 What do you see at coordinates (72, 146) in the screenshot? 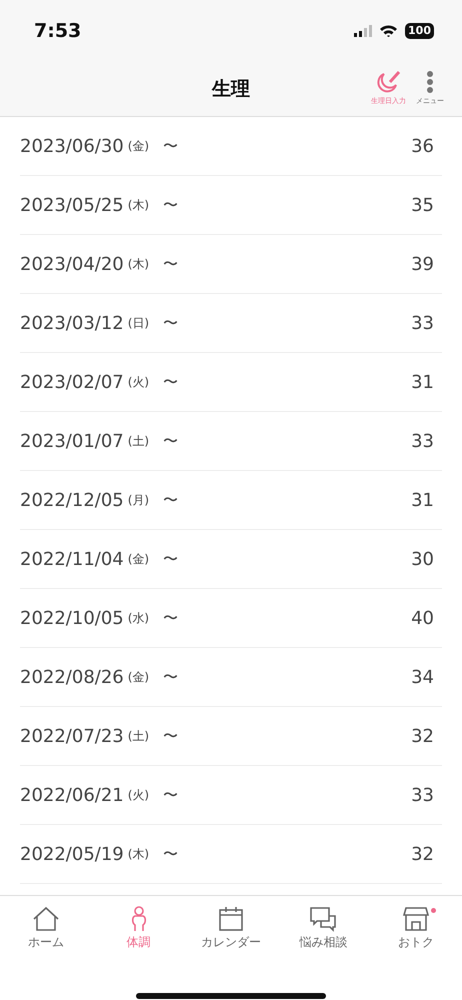
I see `period-date: 2023/06/30` at bounding box center [72, 146].